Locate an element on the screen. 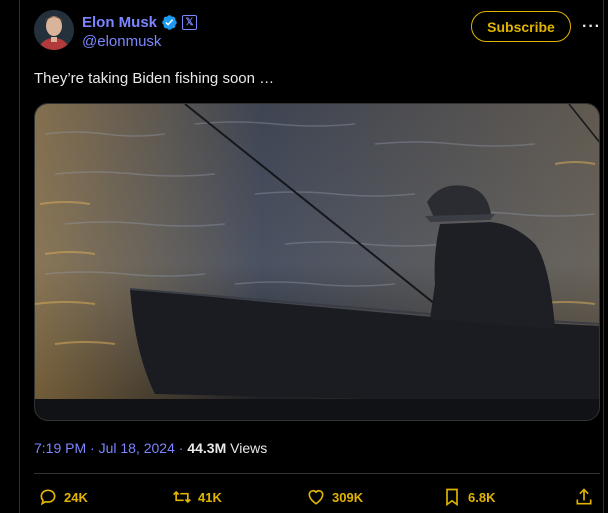 Image resolution: width=608 pixels, height=513 pixels. repost-button: 41K is located at coordinates (197, 497).